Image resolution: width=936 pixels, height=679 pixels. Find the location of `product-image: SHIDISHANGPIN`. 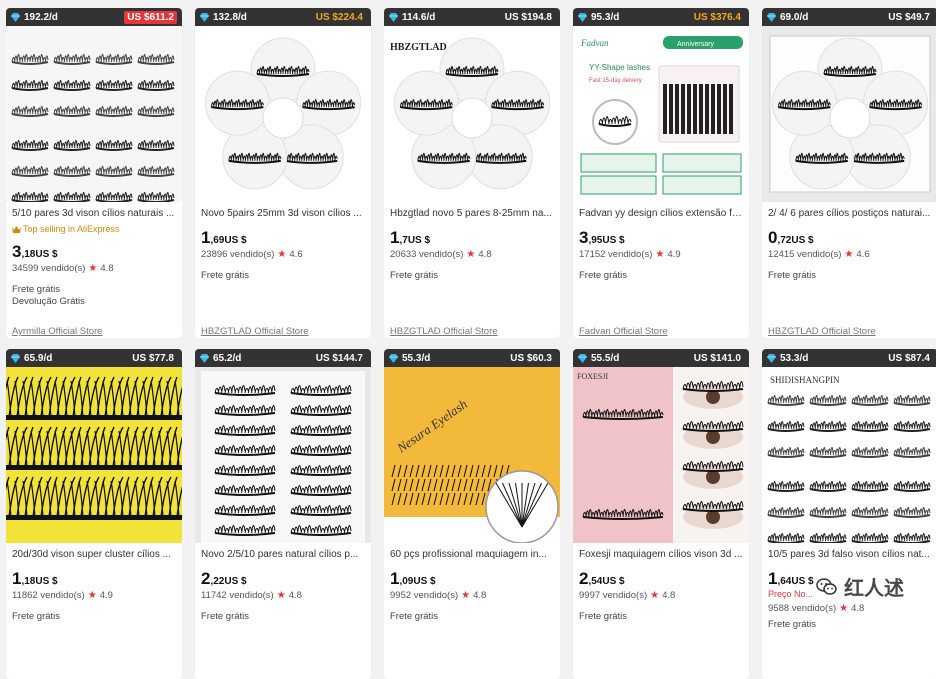

product-image: SHIDISHANGPIN is located at coordinates (849, 455).